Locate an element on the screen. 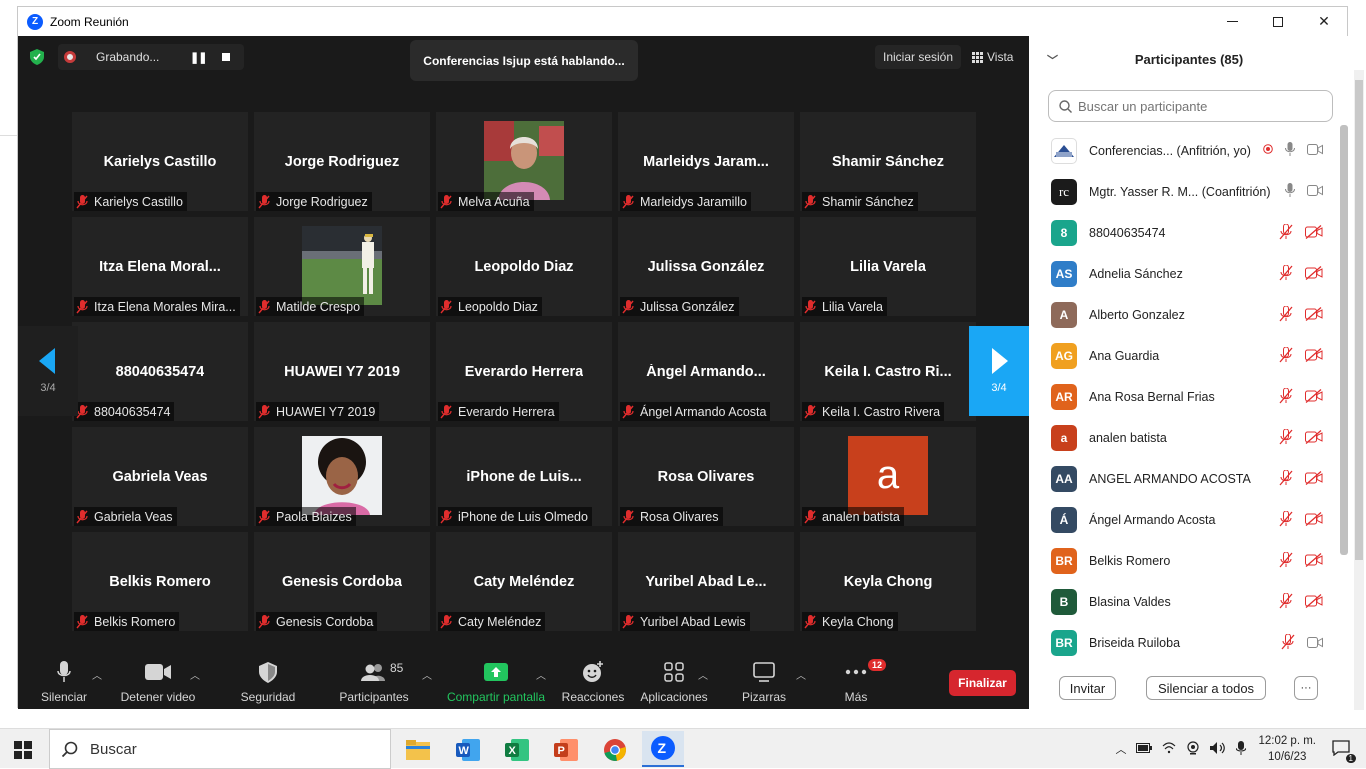  invite-button: Invitar is located at coordinates (1087, 688).